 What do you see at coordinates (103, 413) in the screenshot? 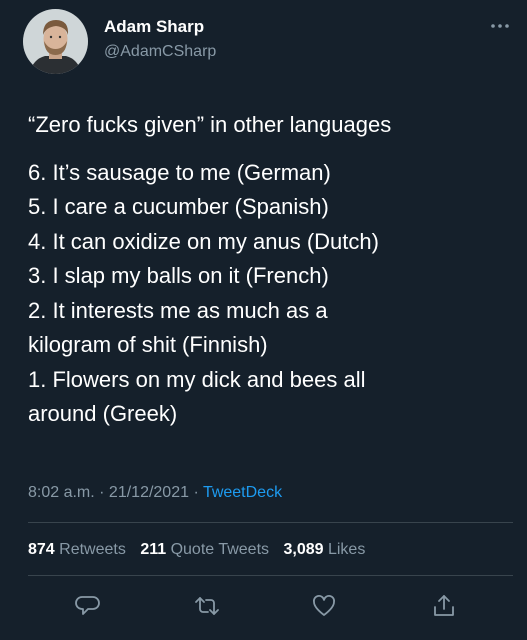
I see `tweet-line: around (Greek)` at bounding box center [103, 413].